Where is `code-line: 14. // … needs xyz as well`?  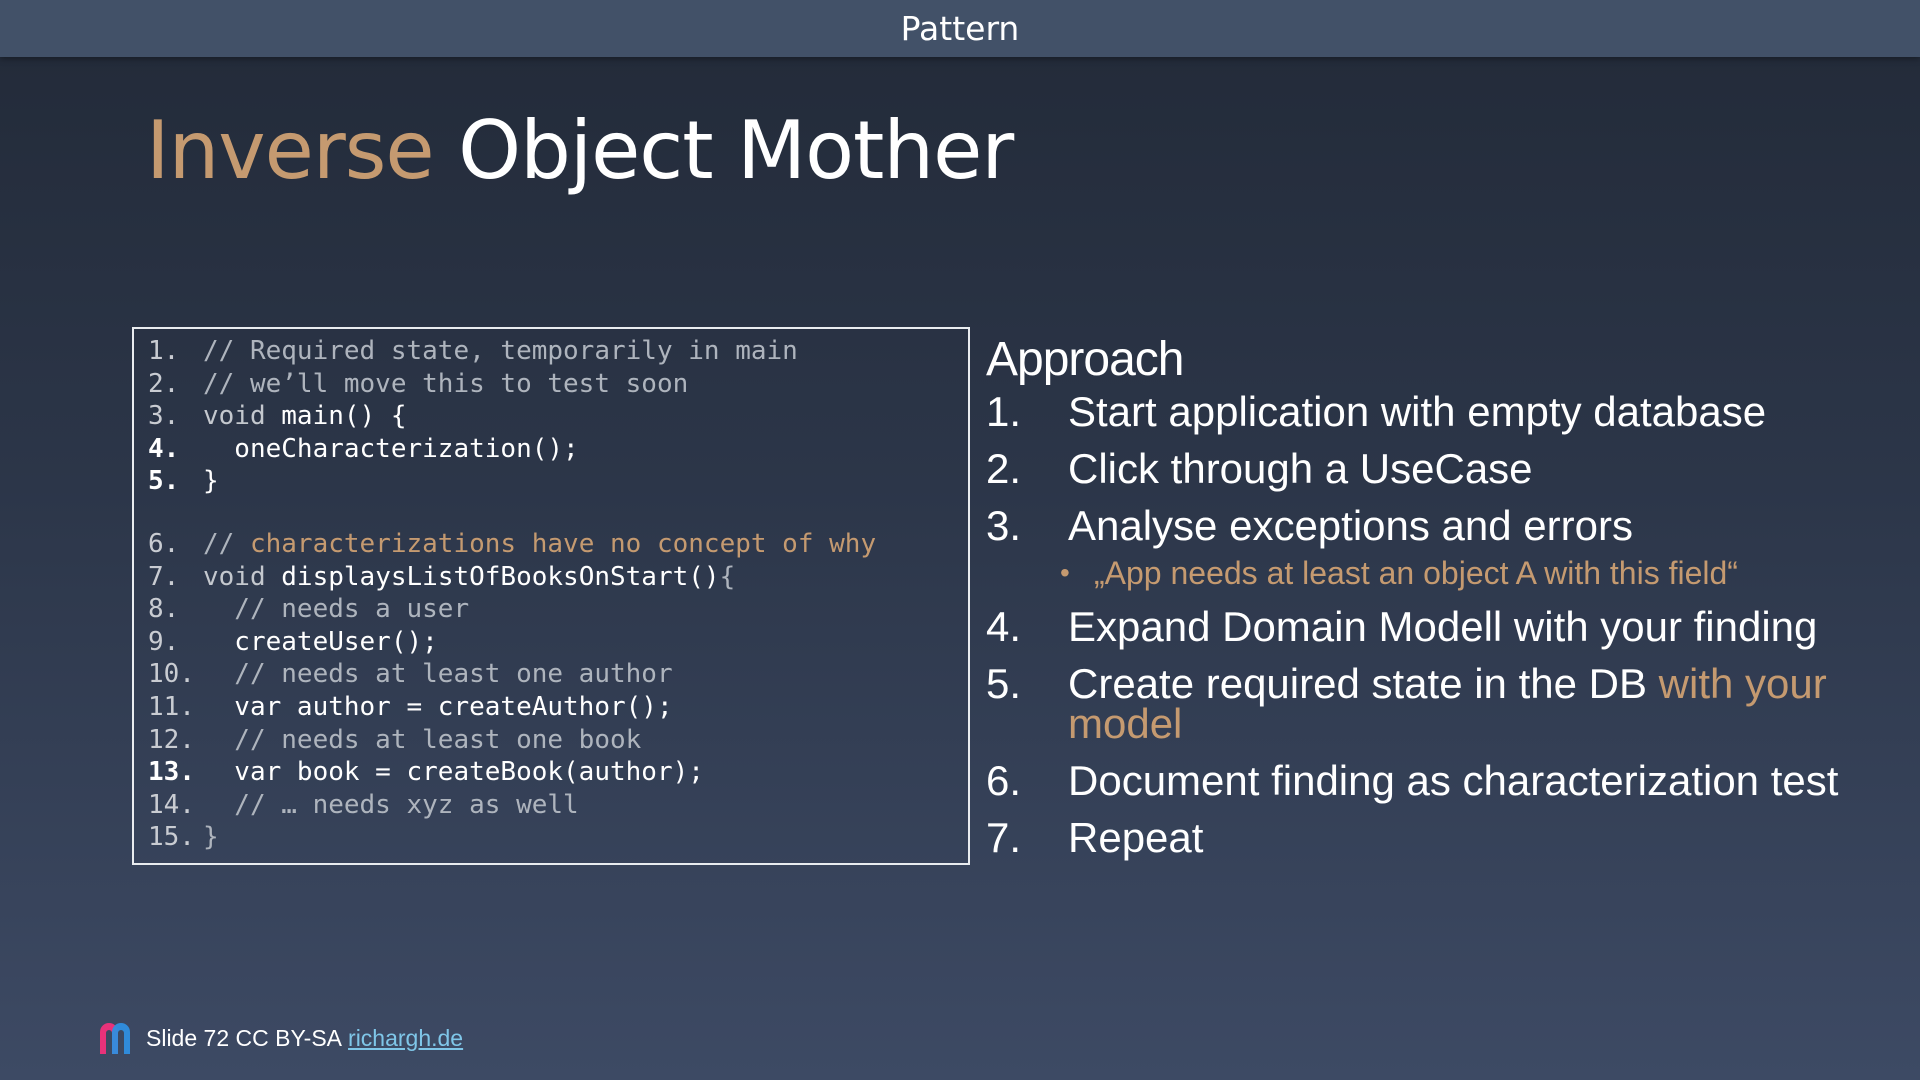
code-line: 14. // … needs xyz as well is located at coordinates (558, 805).